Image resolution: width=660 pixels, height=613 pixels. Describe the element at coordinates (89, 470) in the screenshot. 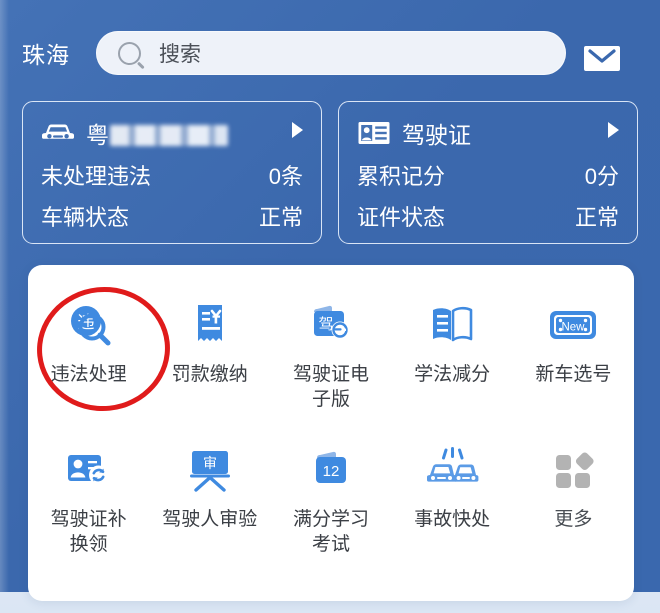

I see `license-renew-icon` at that location.